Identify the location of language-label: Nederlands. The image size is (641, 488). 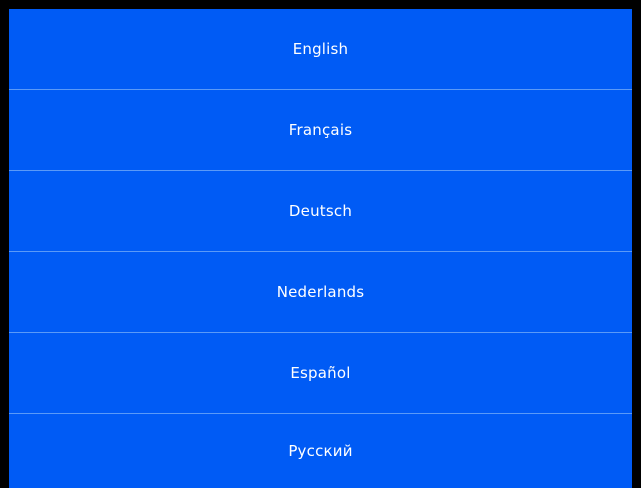
(320, 292).